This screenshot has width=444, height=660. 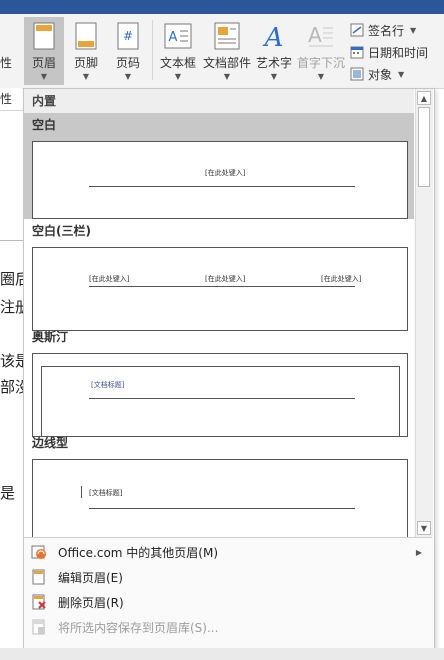 I want to click on drop-cap-button: A 首字下沉 ▼, so click(x=321, y=51).